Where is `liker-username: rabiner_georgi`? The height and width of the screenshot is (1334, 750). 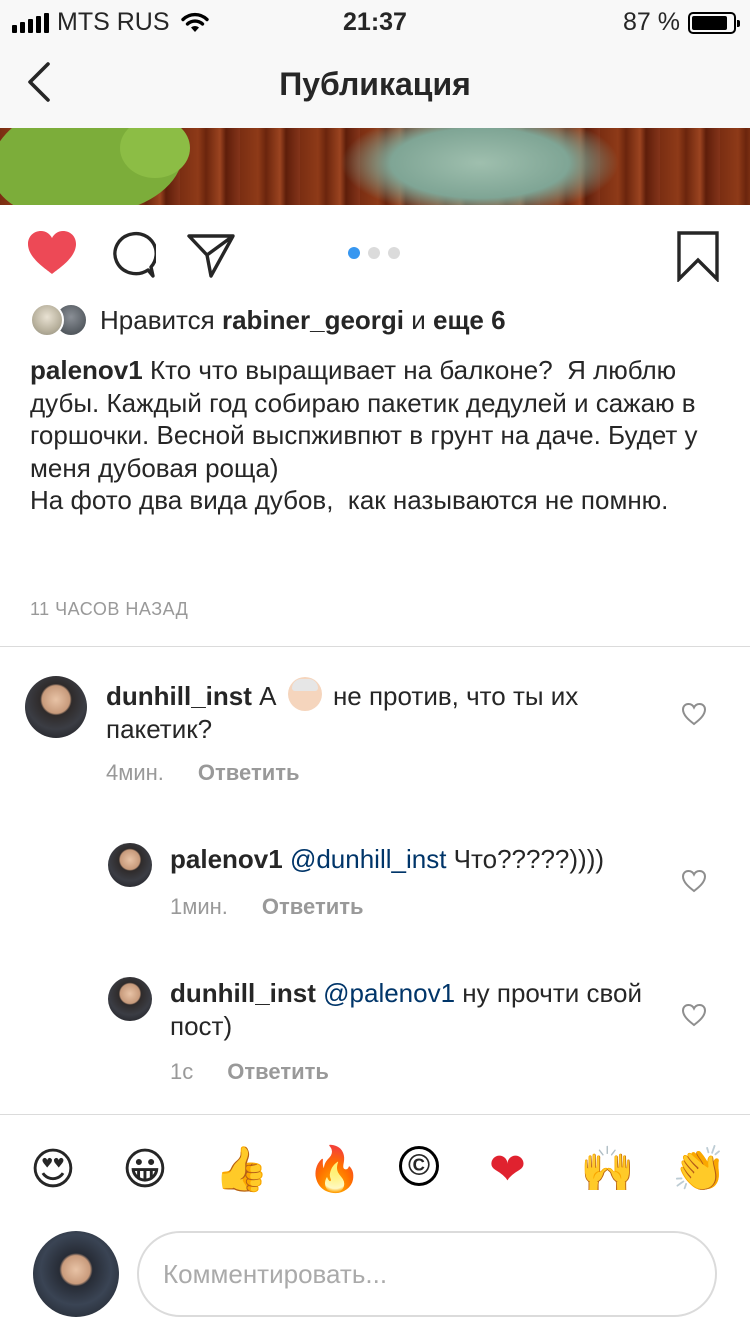 liker-username: rabiner_georgi is located at coordinates (313, 320).